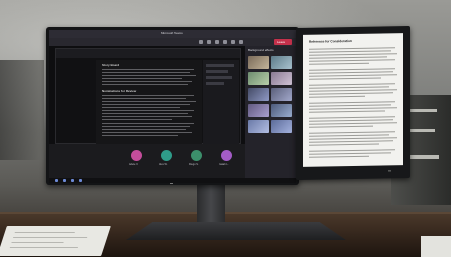 The height and width of the screenshot is (257, 451). Describe the element at coordinates (149, 102) in the screenshot. I see `shared-document-page: Story Board Nominations for Review` at that location.